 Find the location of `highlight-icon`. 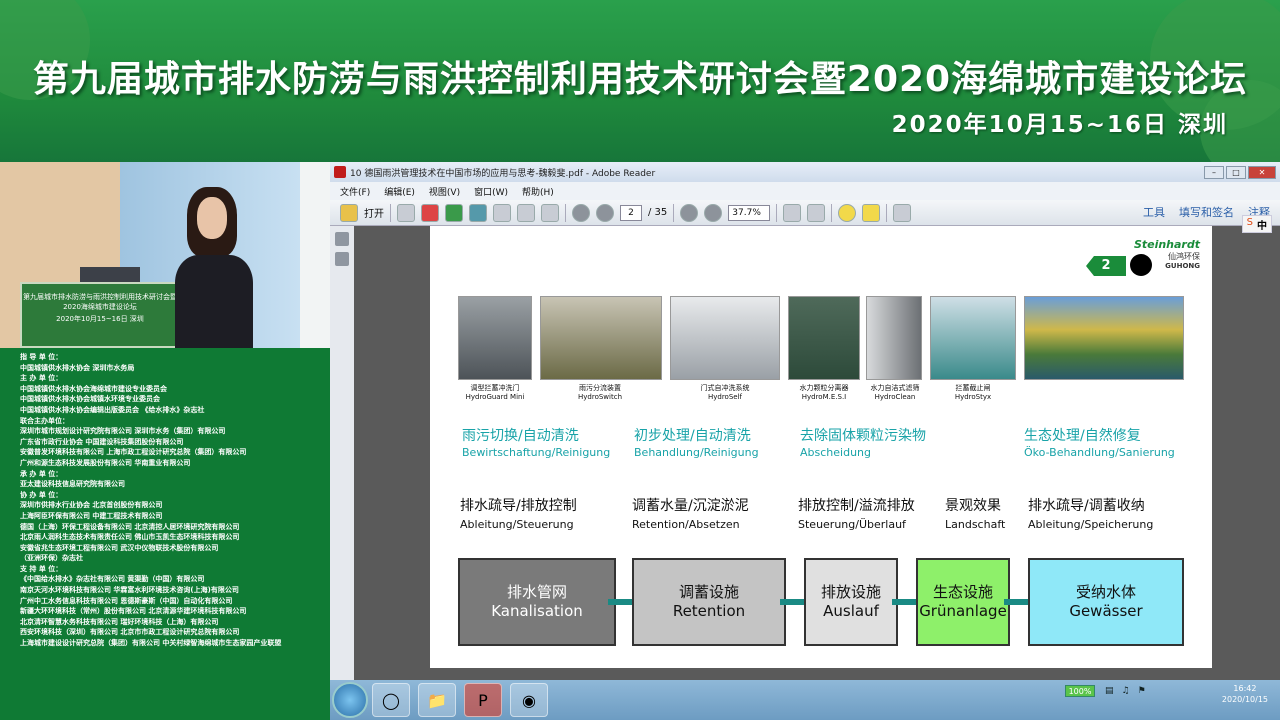

highlight-icon is located at coordinates (871, 212).